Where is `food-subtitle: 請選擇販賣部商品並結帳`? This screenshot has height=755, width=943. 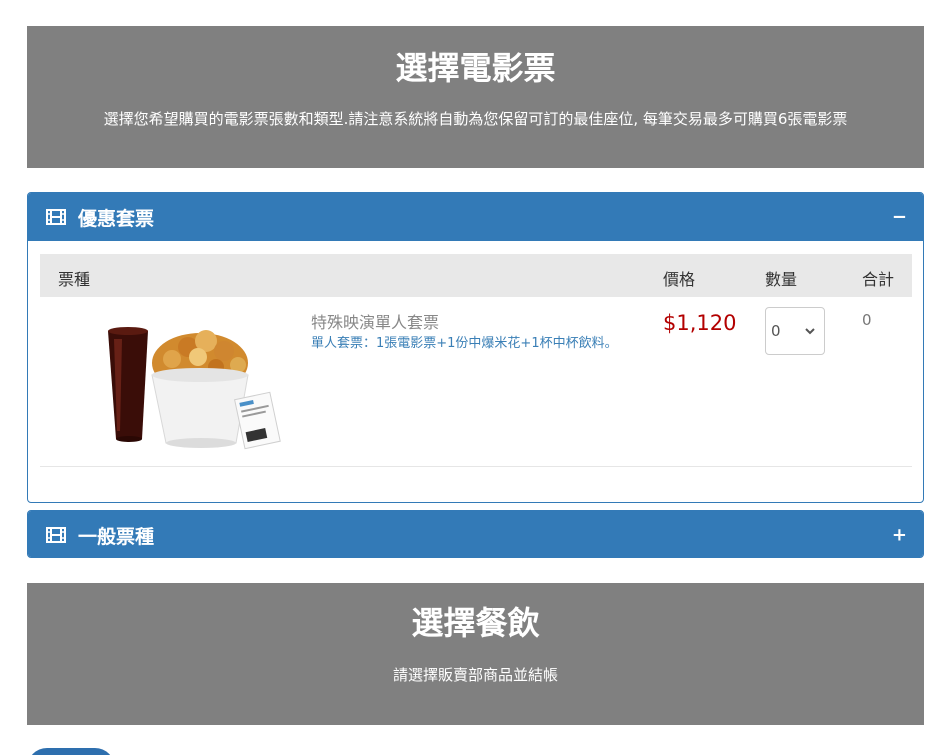
food-subtitle: 請選擇販賣部商品並結帳 is located at coordinates (475, 675).